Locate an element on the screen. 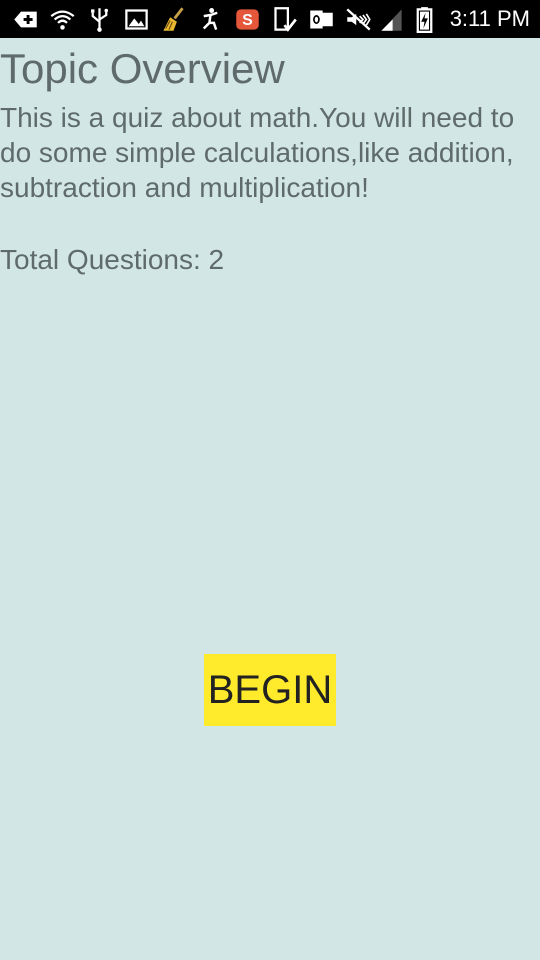  notification-icons: S is located at coordinates (173, 19).